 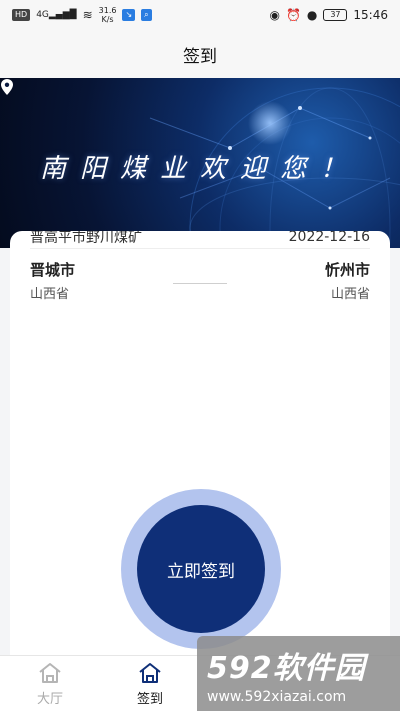 I want to click on watermark-url: www.592xiazai.com, so click(x=277, y=696).